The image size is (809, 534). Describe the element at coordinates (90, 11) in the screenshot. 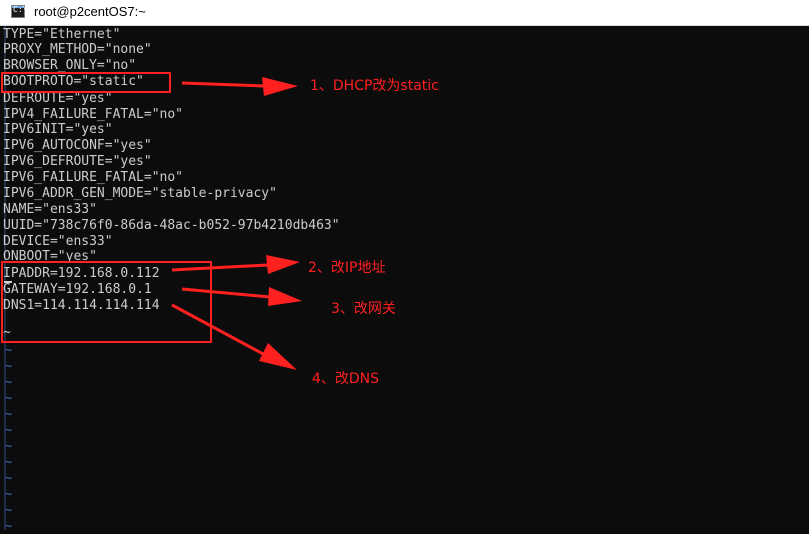

I see `window-title: root@p2centOS7:~` at that location.